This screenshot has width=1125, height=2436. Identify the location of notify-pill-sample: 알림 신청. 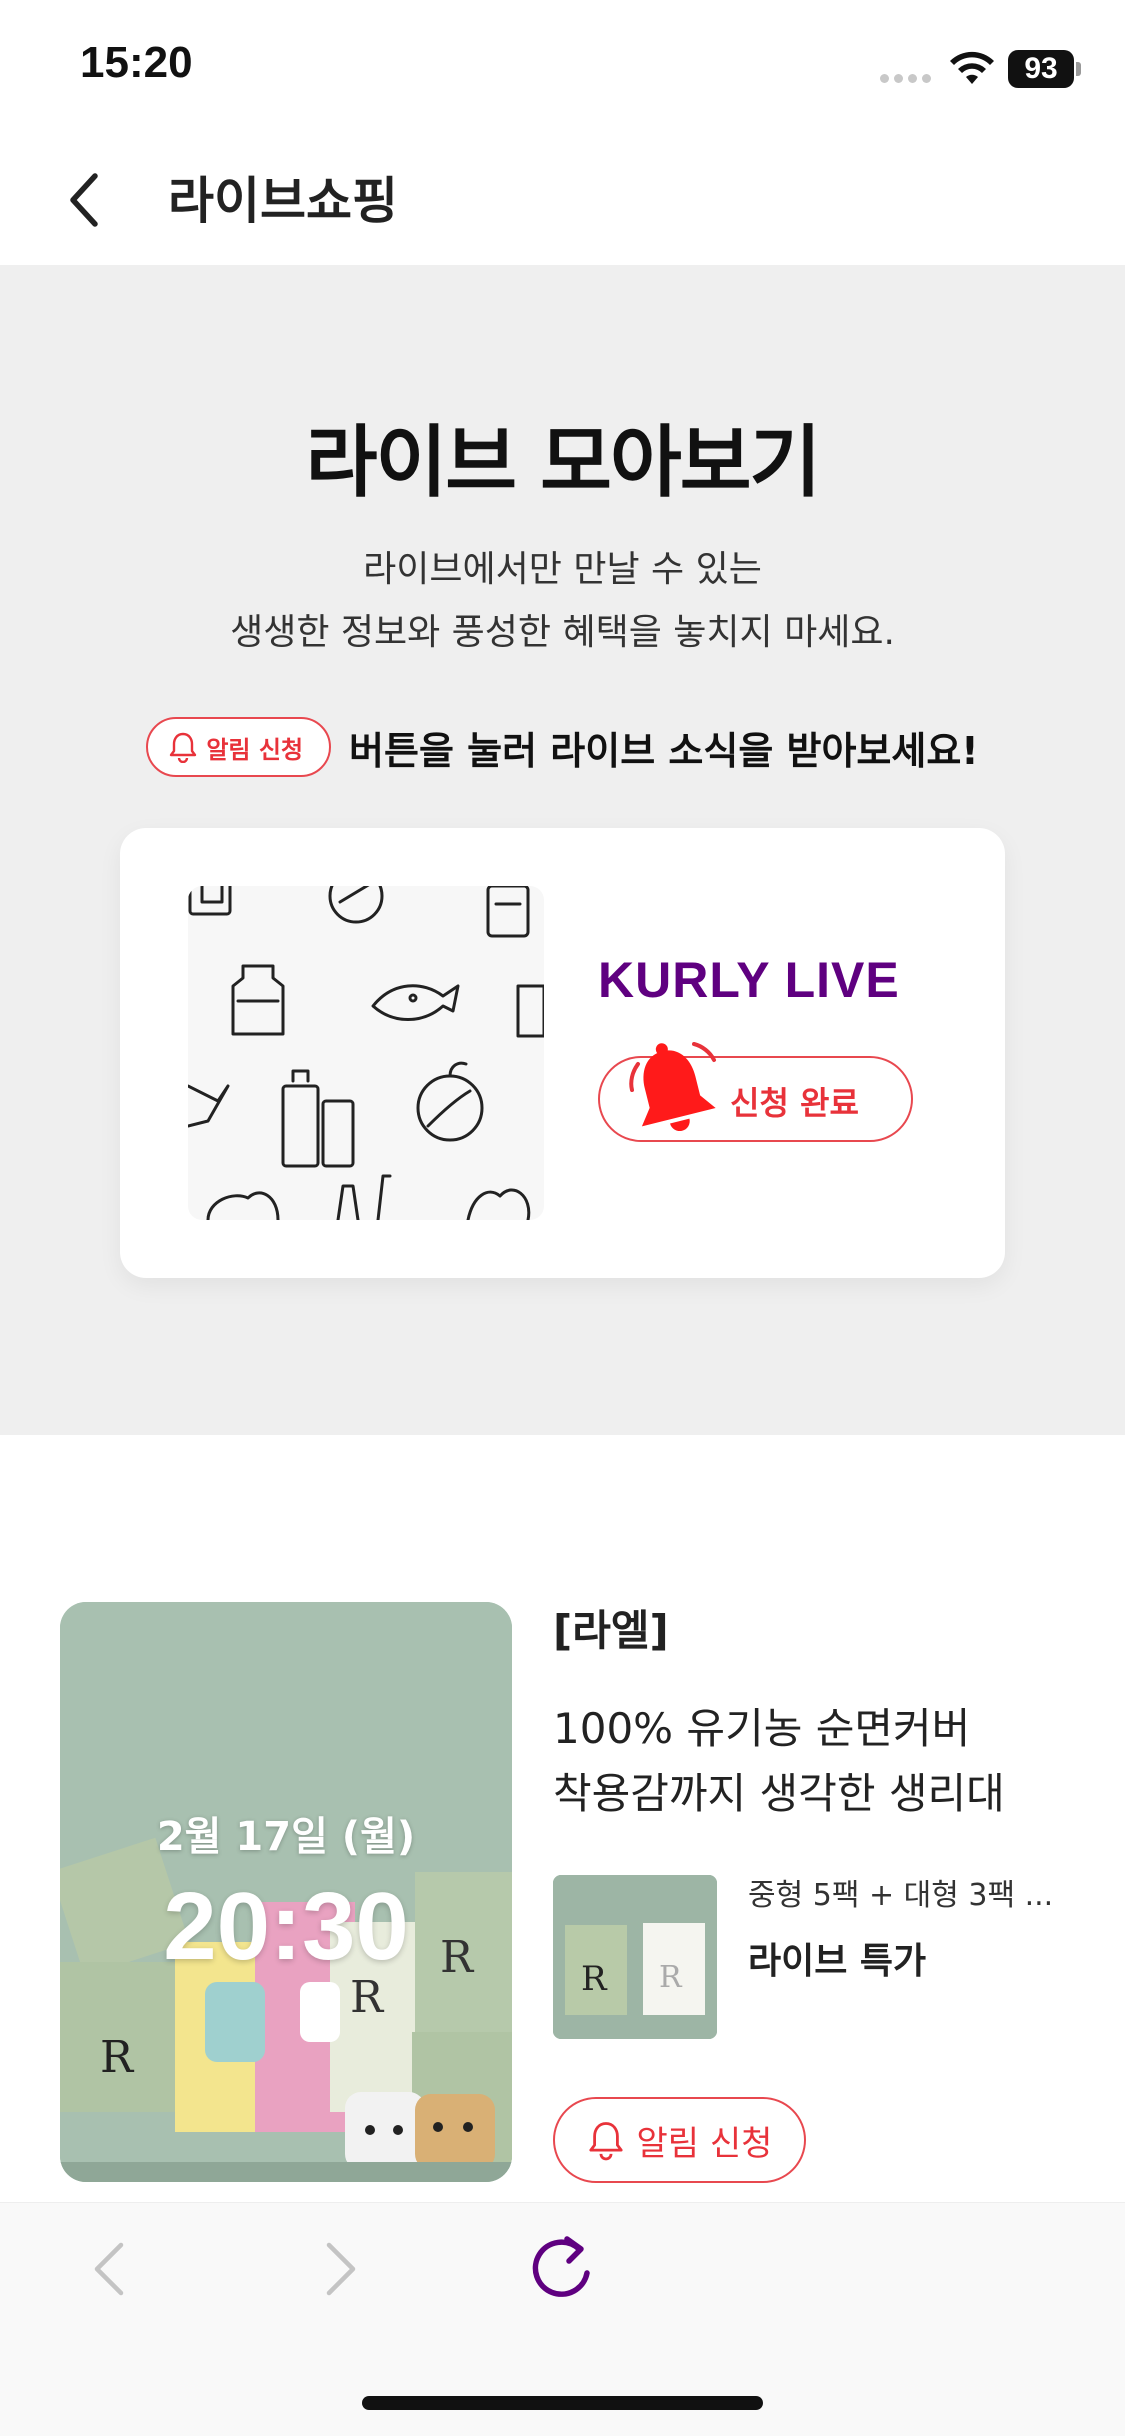
(239, 747).